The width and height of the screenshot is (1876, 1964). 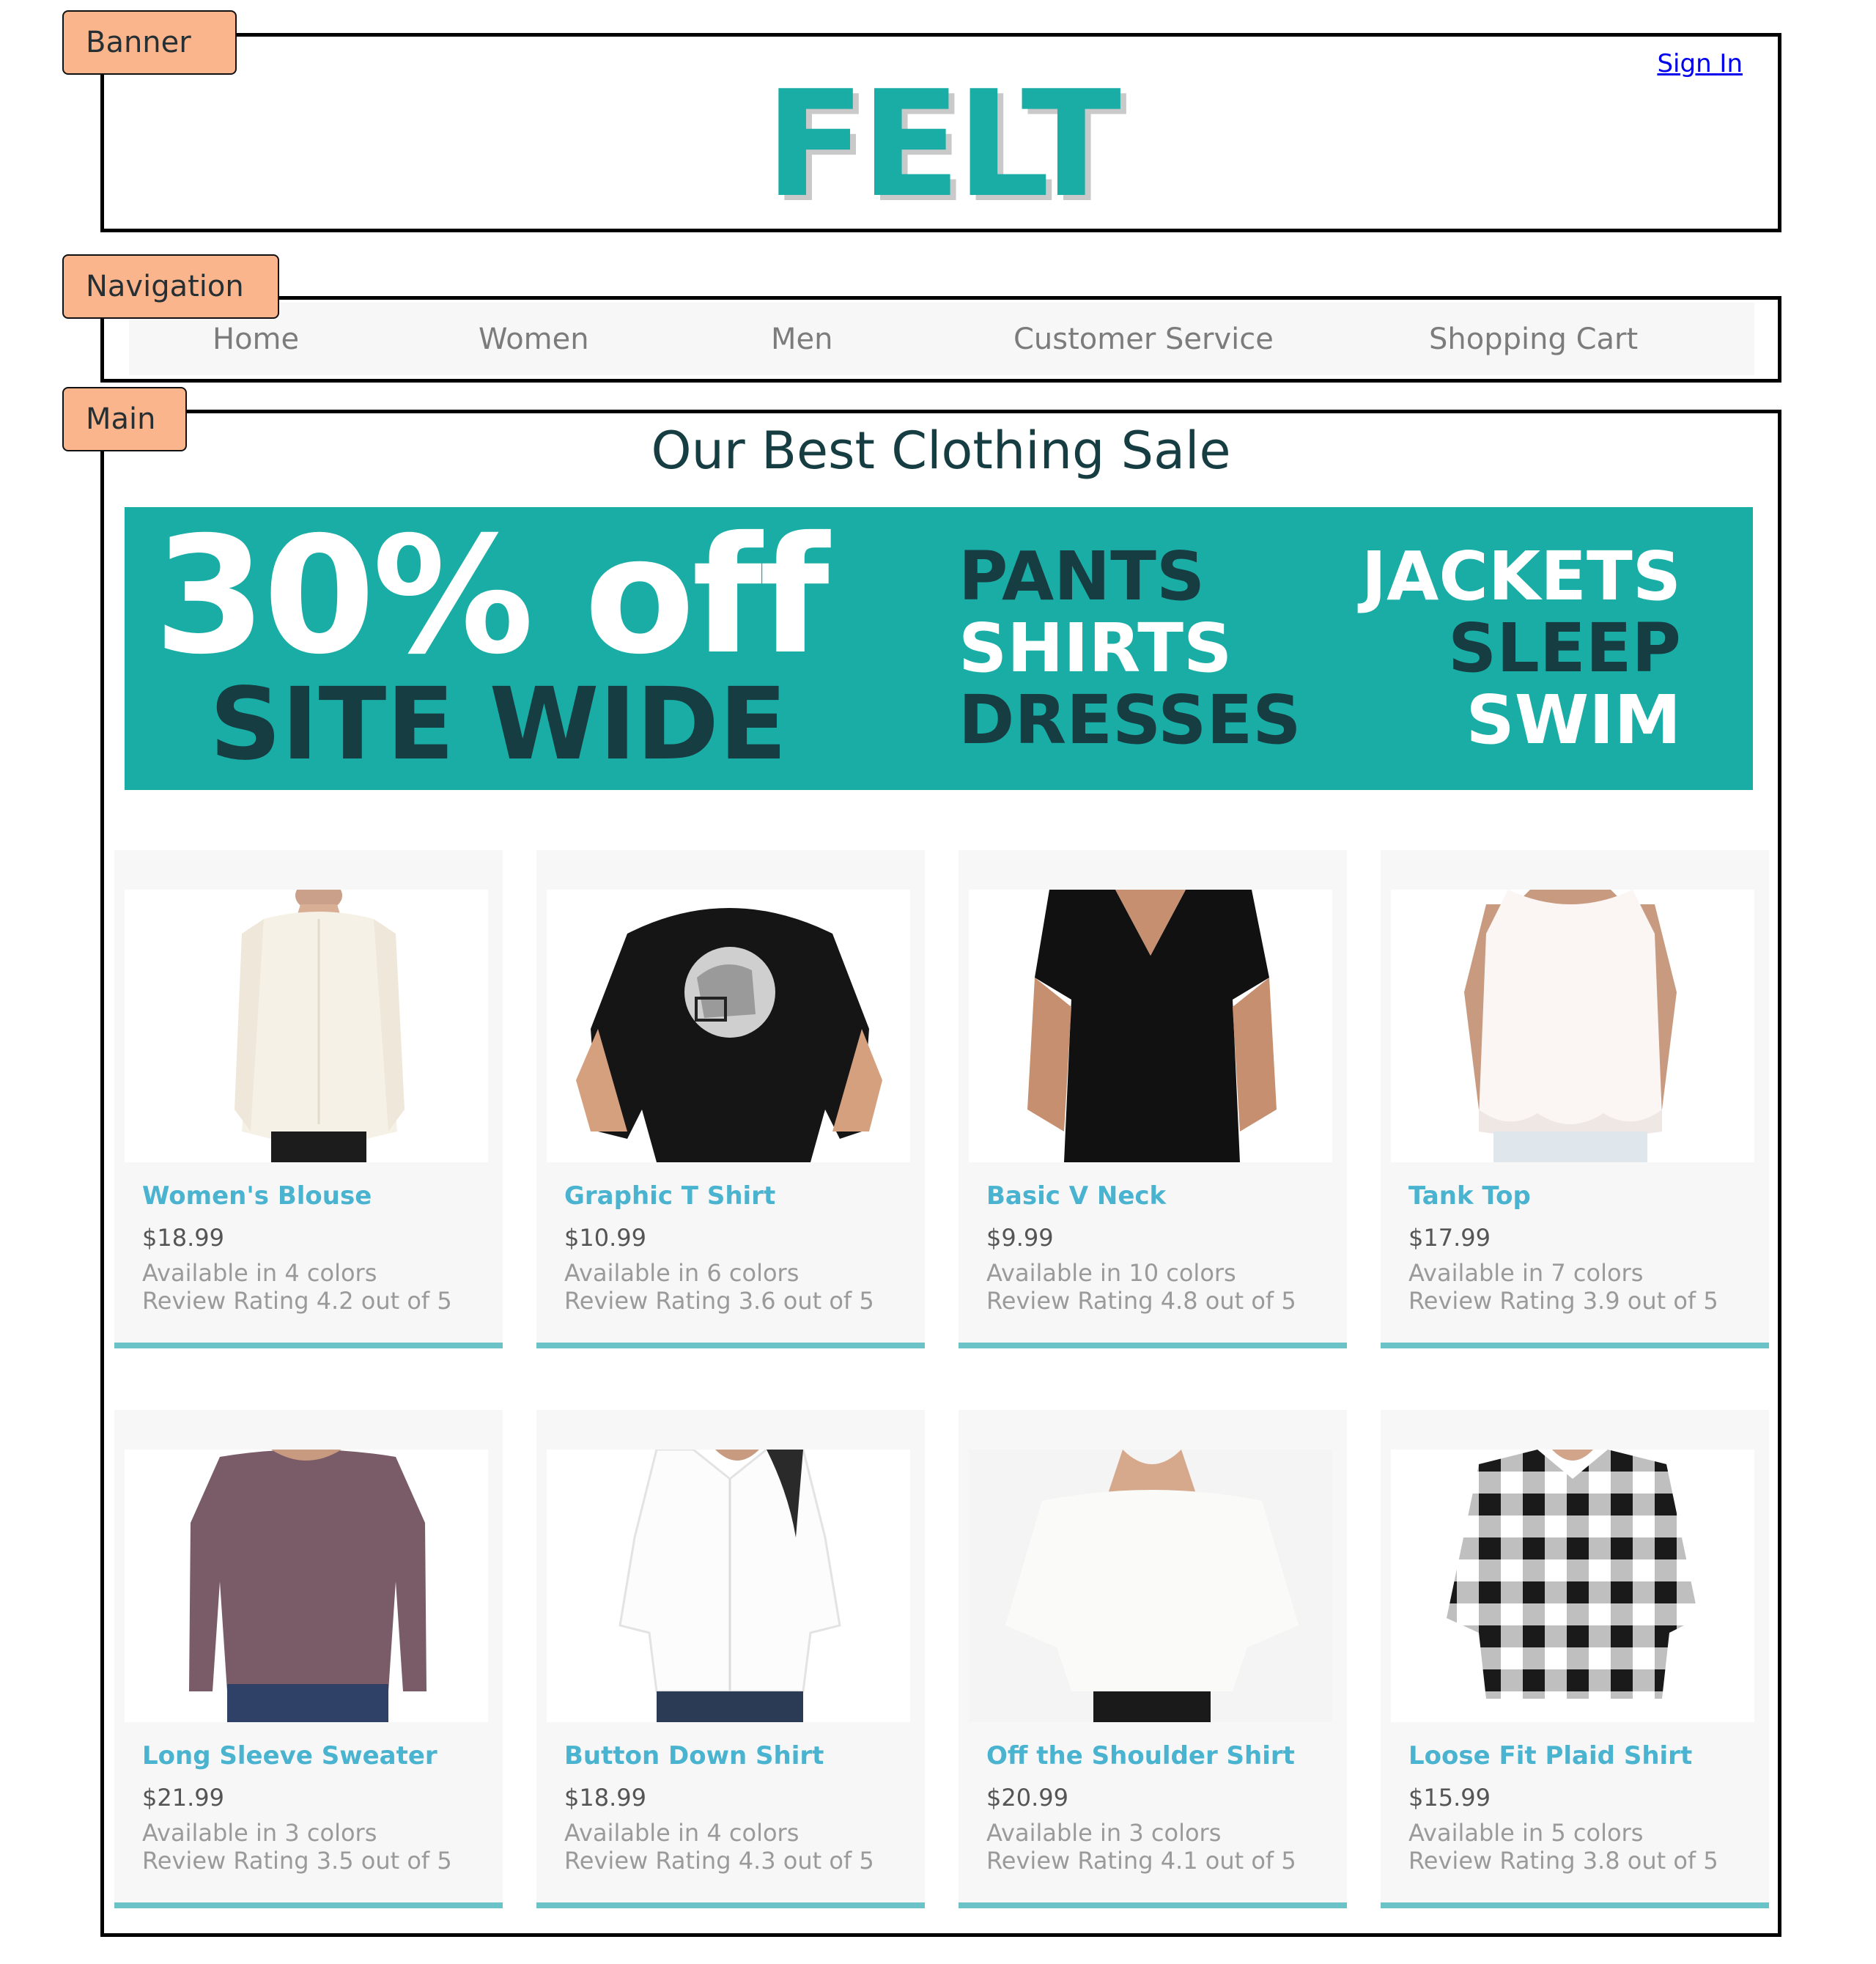 I want to click on nav-item-home: Home, so click(x=256, y=339).